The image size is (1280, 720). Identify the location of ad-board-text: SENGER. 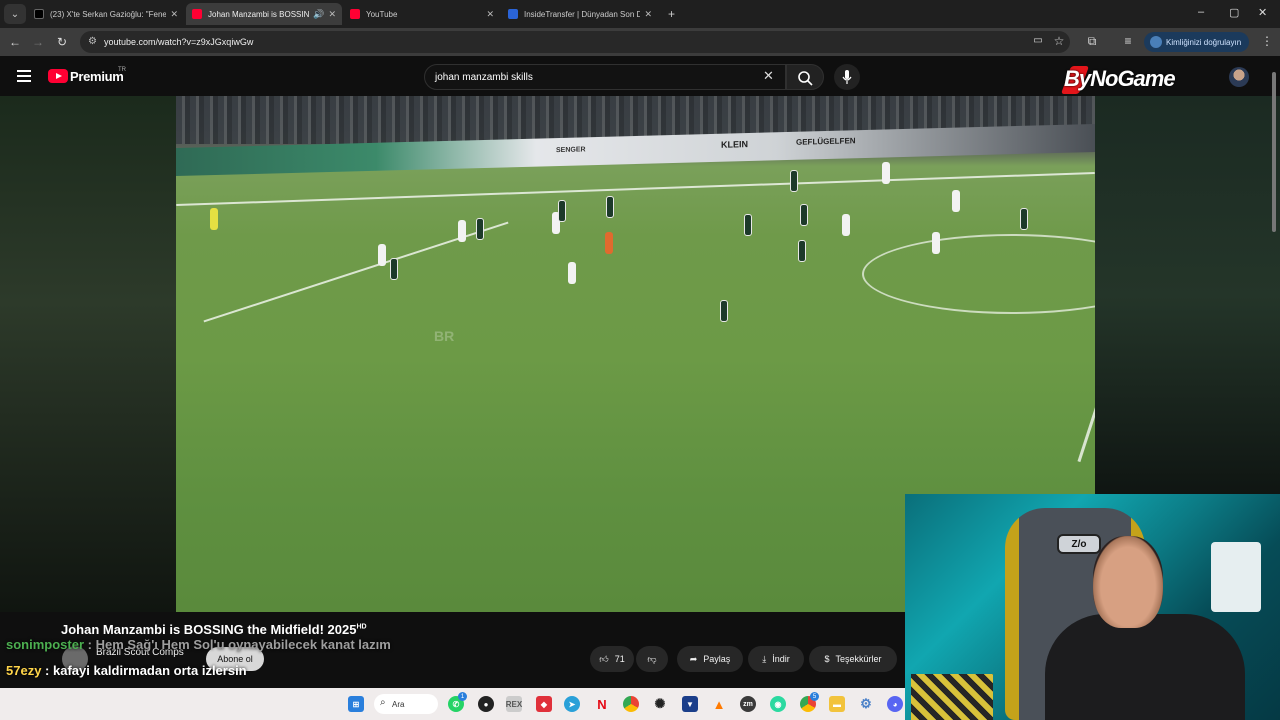
(571, 150).